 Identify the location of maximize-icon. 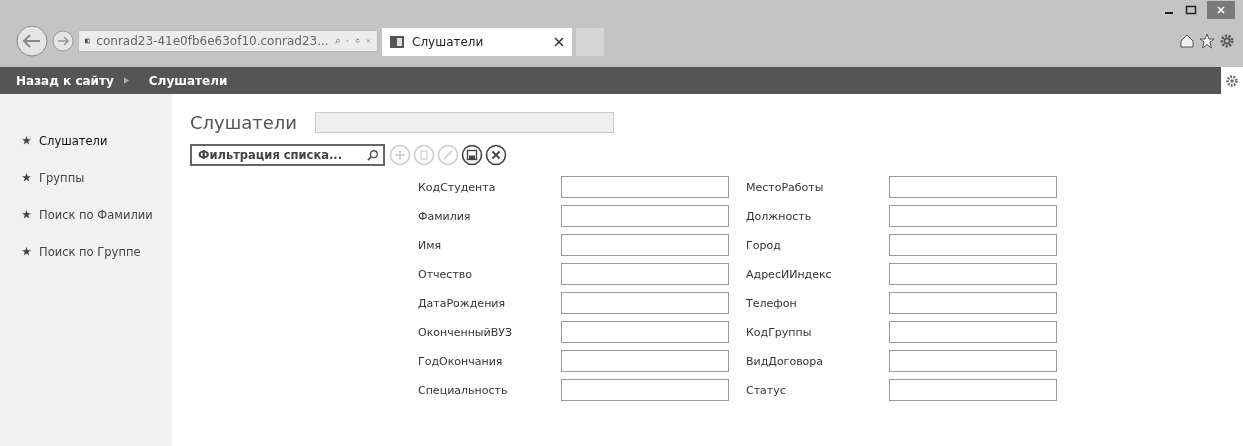
(1191, 10).